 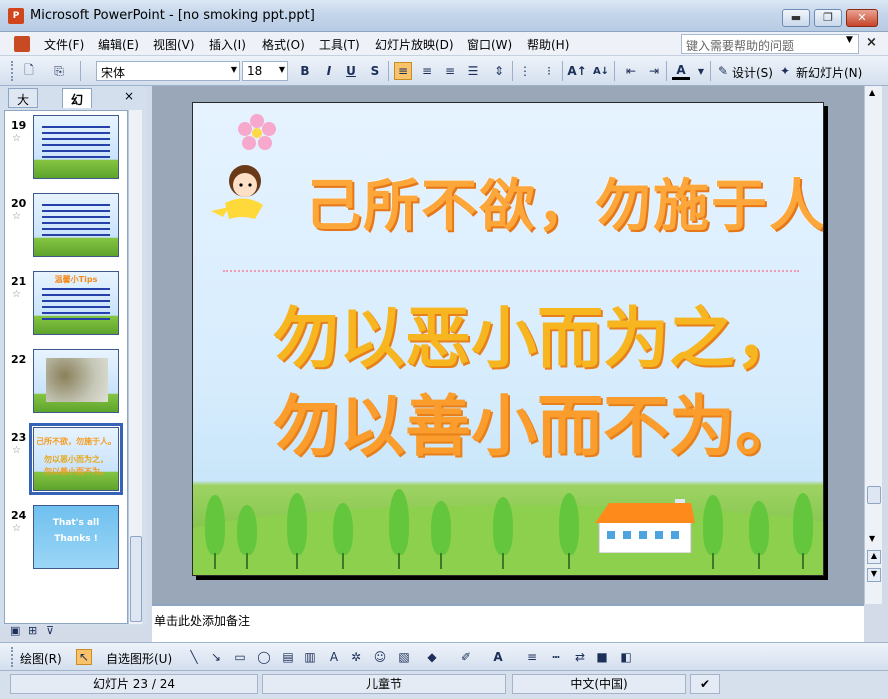 I want to click on close-panel-icon: ×, so click(x=129, y=96).